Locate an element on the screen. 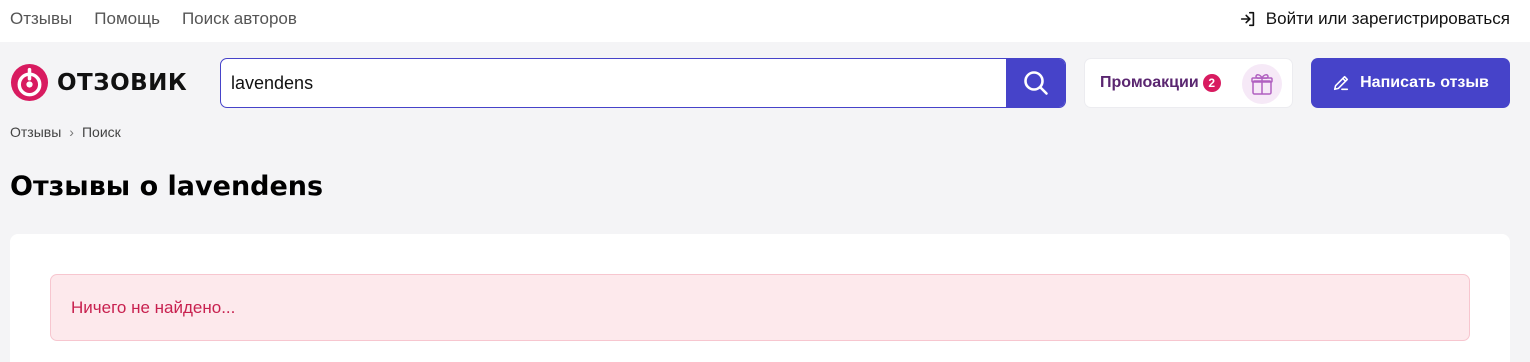  promo-label: Промоакции is located at coordinates (1149, 82).